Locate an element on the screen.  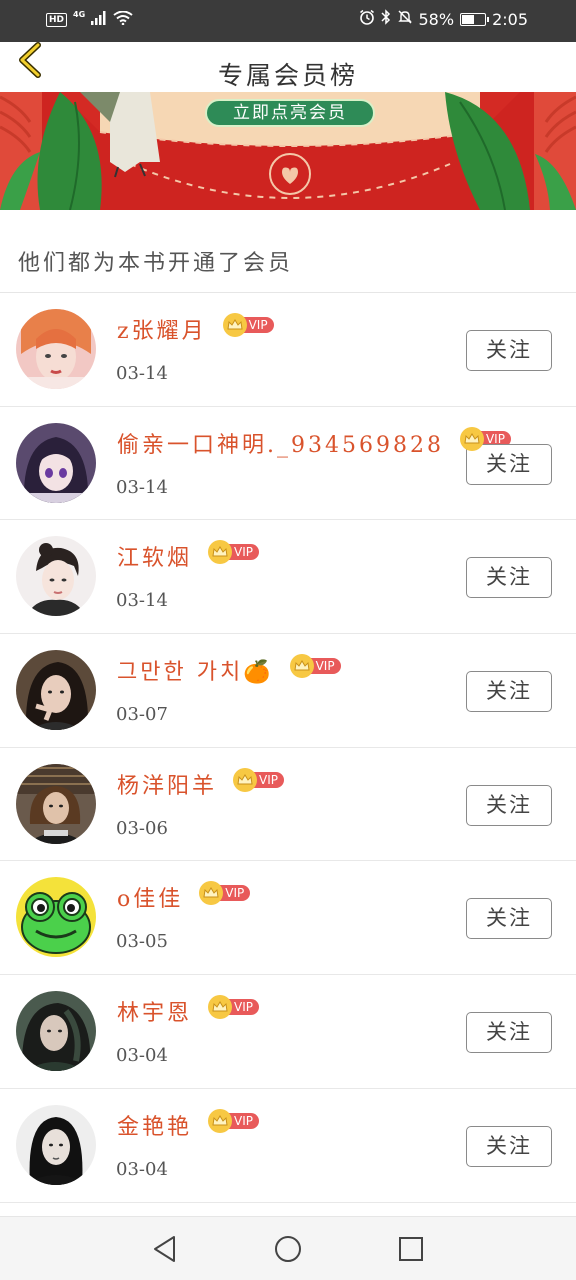
name-line: 林宇恩 VIP is located at coordinates (188, 1011).